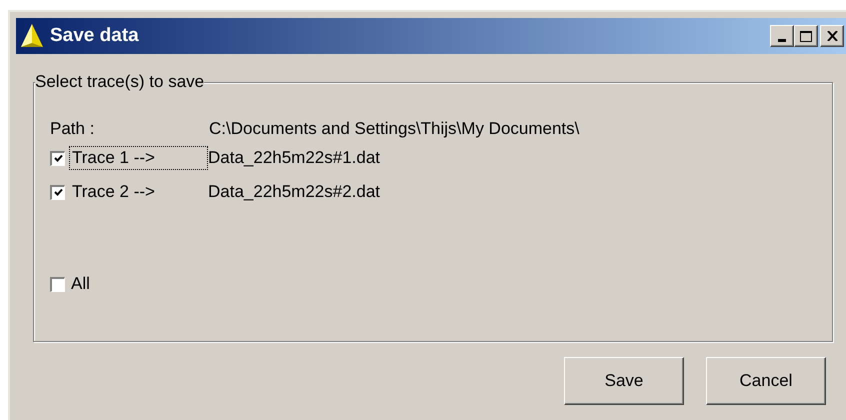 The height and width of the screenshot is (420, 846). Describe the element at coordinates (80, 284) in the screenshot. I see `checkbox-label: All` at that location.